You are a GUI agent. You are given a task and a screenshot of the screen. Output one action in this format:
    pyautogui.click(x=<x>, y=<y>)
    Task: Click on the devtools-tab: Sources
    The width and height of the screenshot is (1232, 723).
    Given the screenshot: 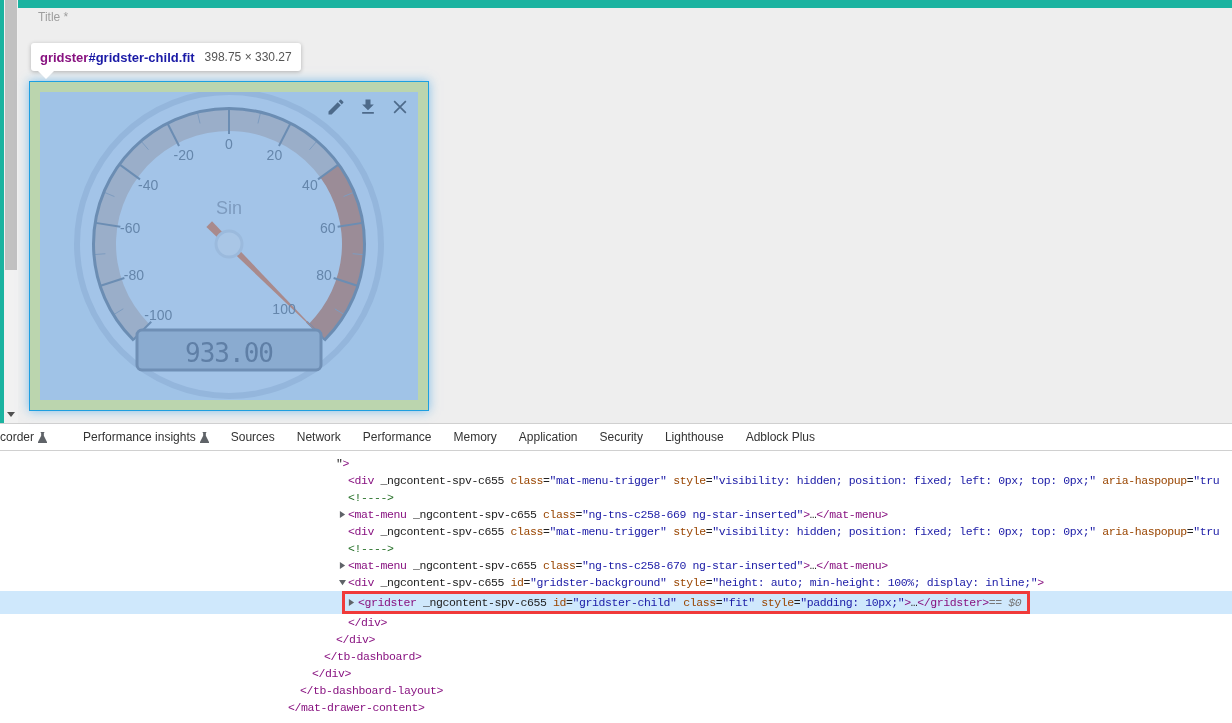 What is the action you would take?
    pyautogui.click(x=252, y=437)
    